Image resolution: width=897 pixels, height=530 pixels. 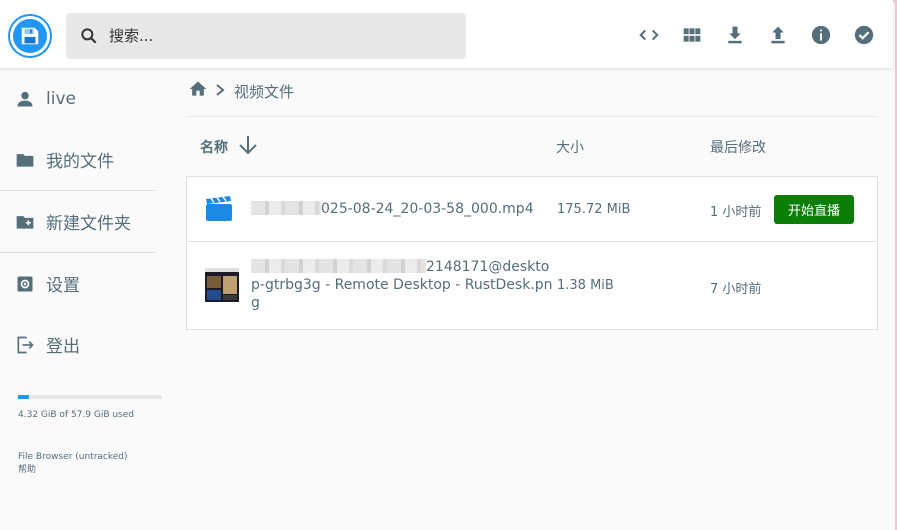 What do you see at coordinates (230, 147) in the screenshot?
I see `column-header-name: 名称` at bounding box center [230, 147].